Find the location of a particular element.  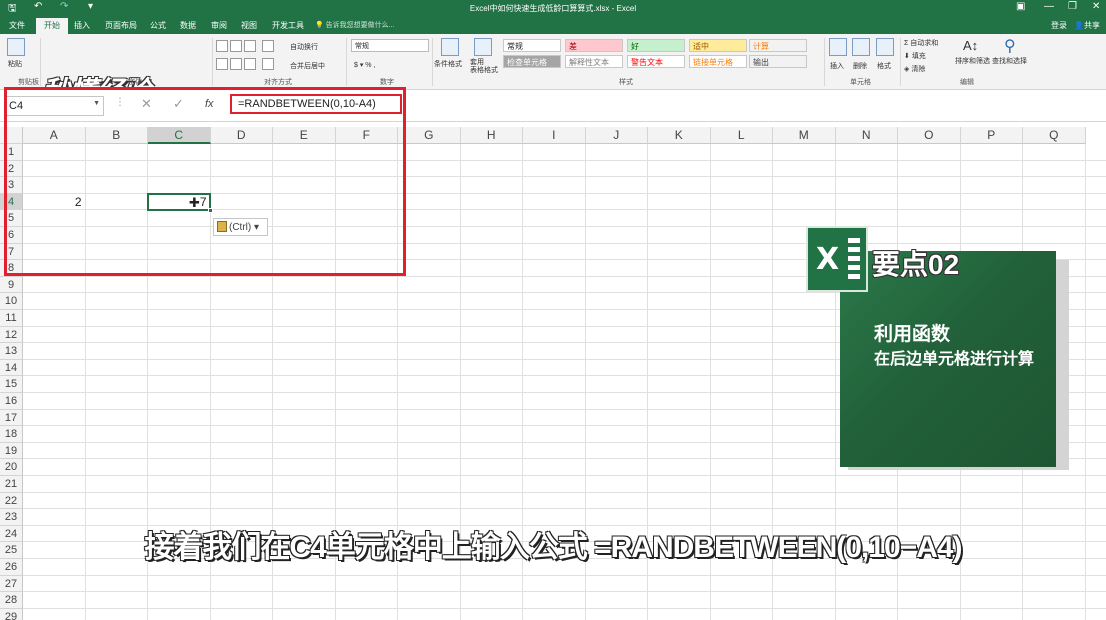

row-header-17: 17 is located at coordinates (11, 418).